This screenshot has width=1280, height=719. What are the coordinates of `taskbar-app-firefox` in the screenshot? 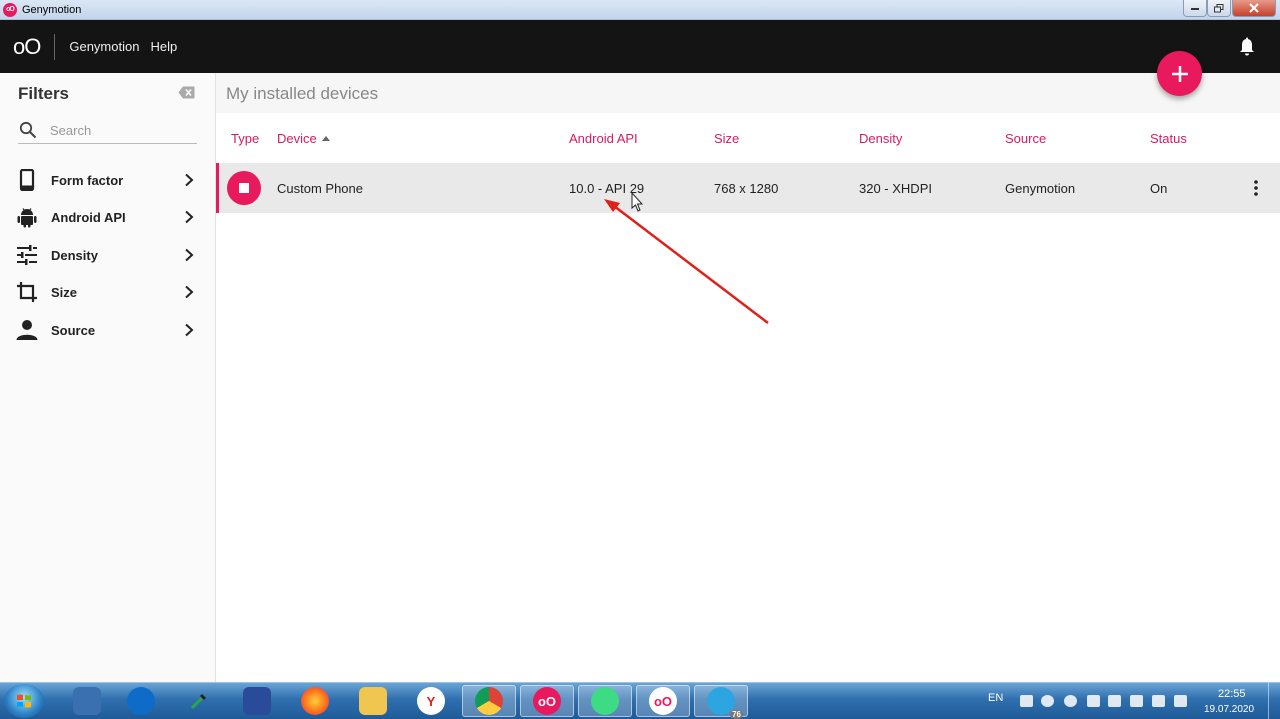 It's located at (315, 701).